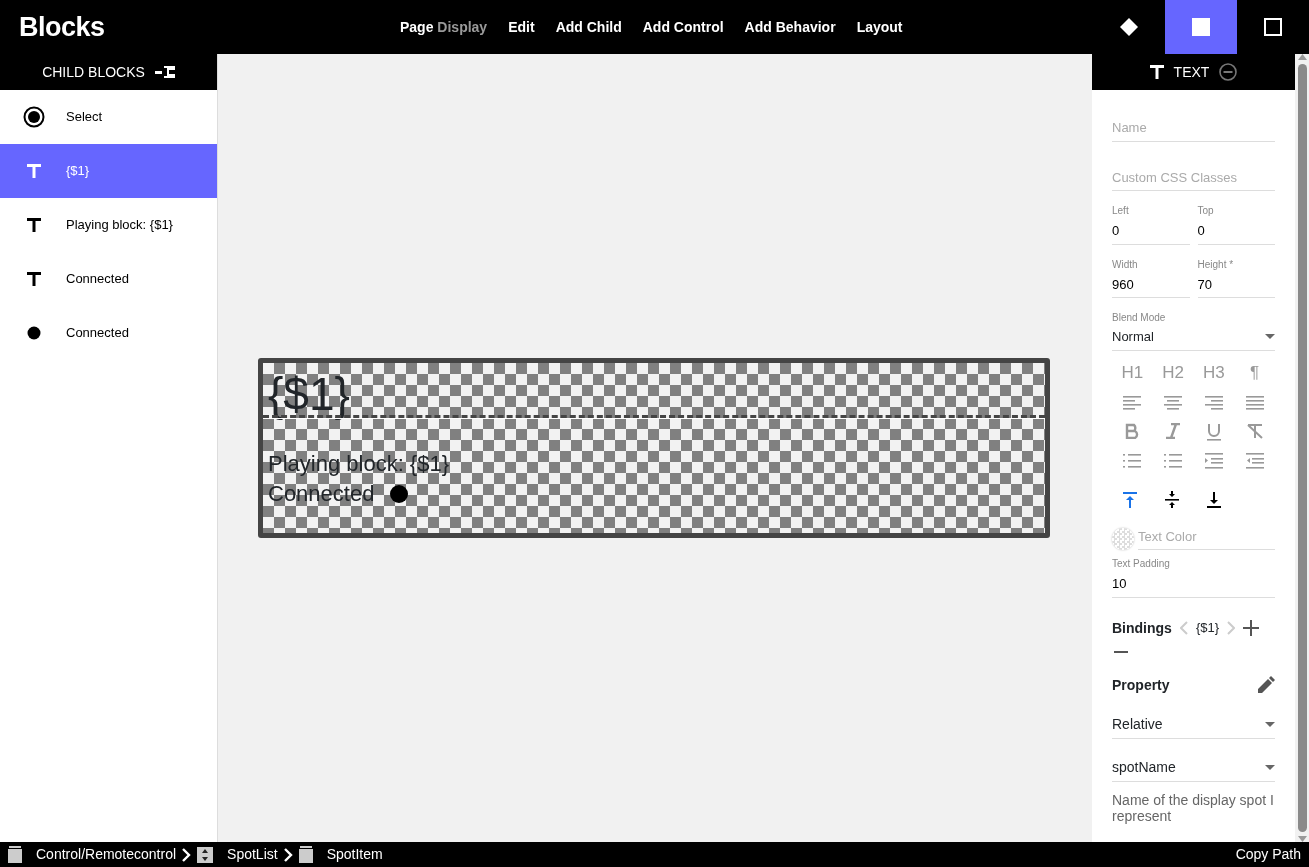 The width and height of the screenshot is (1309, 867). What do you see at coordinates (1216, 264) in the screenshot?
I see `field-label: Height *` at bounding box center [1216, 264].